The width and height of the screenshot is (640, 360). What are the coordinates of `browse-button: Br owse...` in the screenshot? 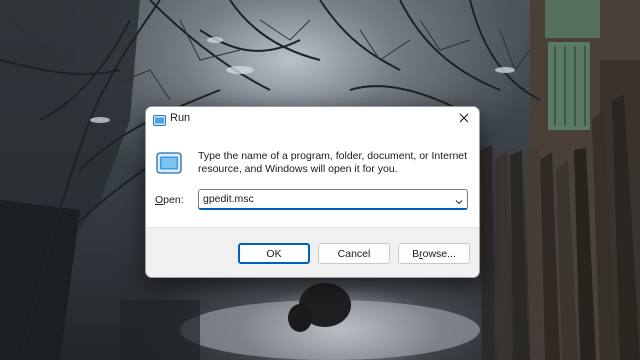 It's located at (434, 253).